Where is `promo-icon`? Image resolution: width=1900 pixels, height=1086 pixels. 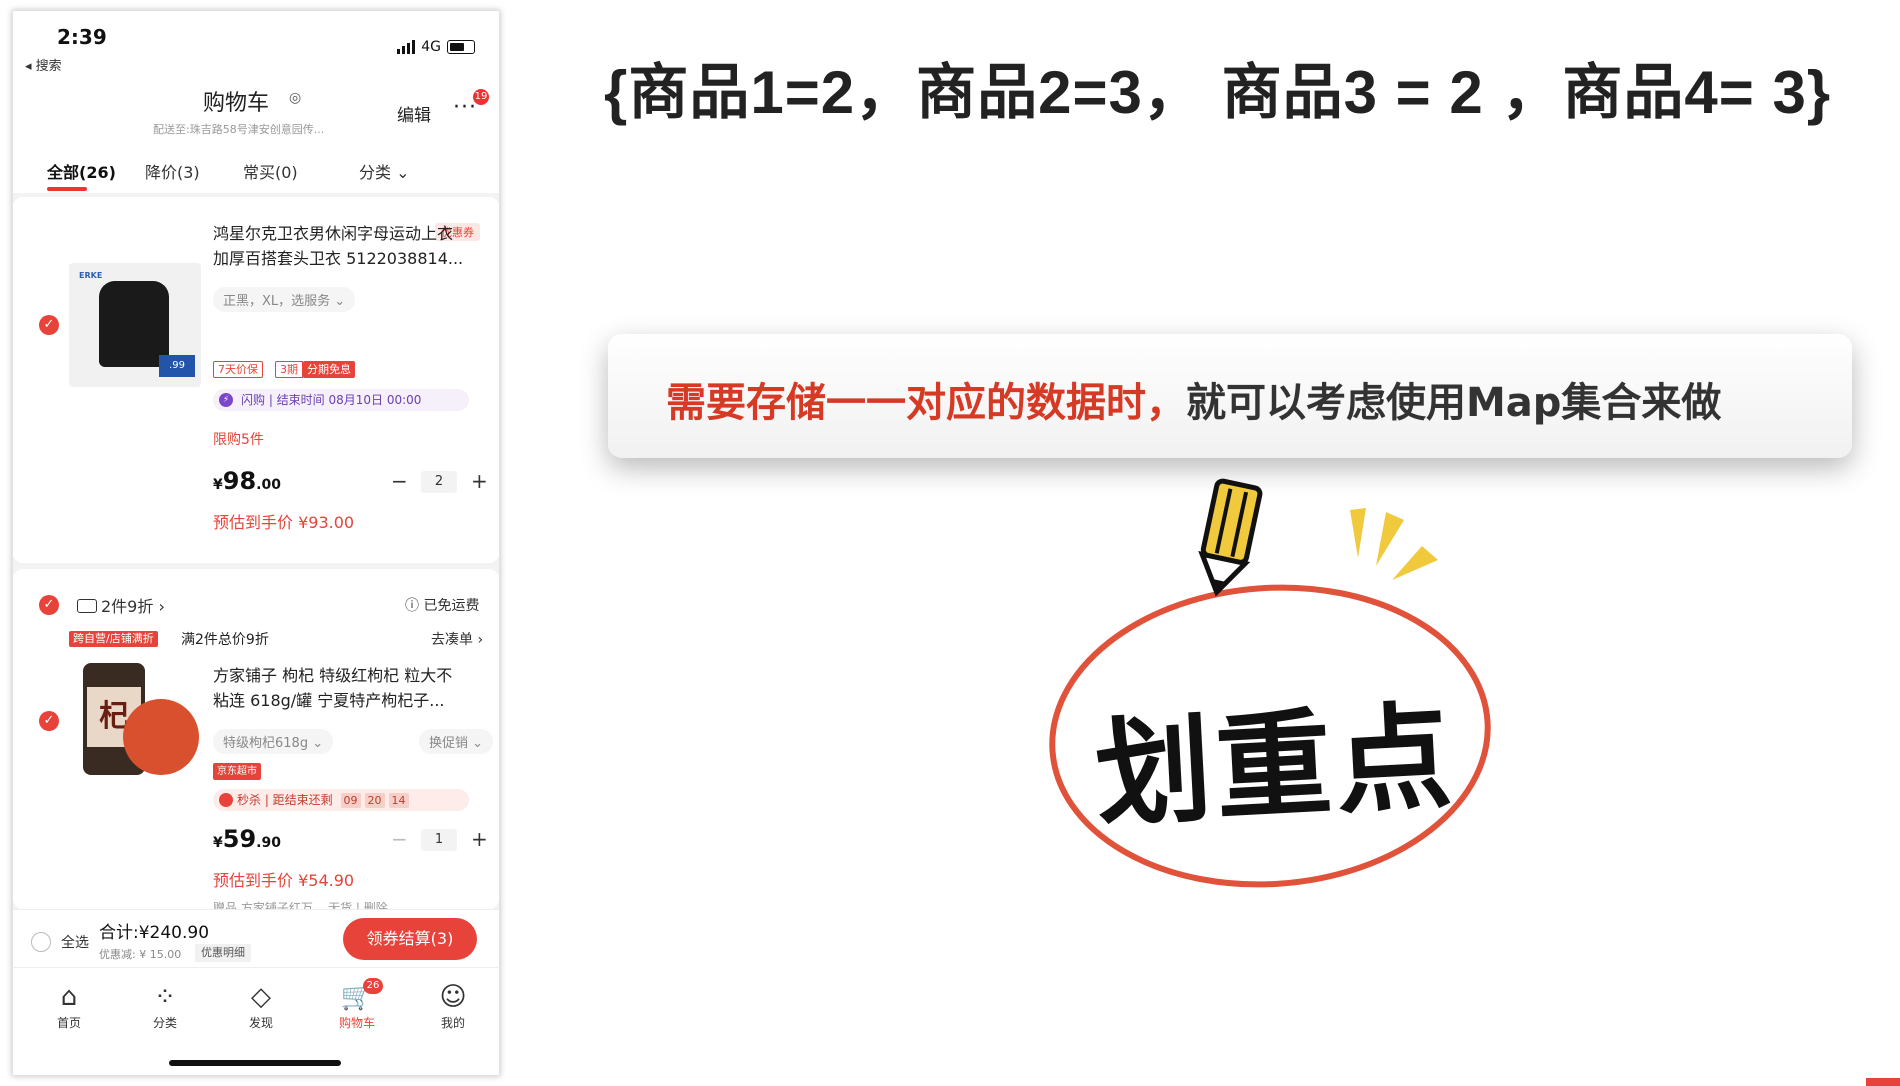
promo-icon is located at coordinates (87, 606).